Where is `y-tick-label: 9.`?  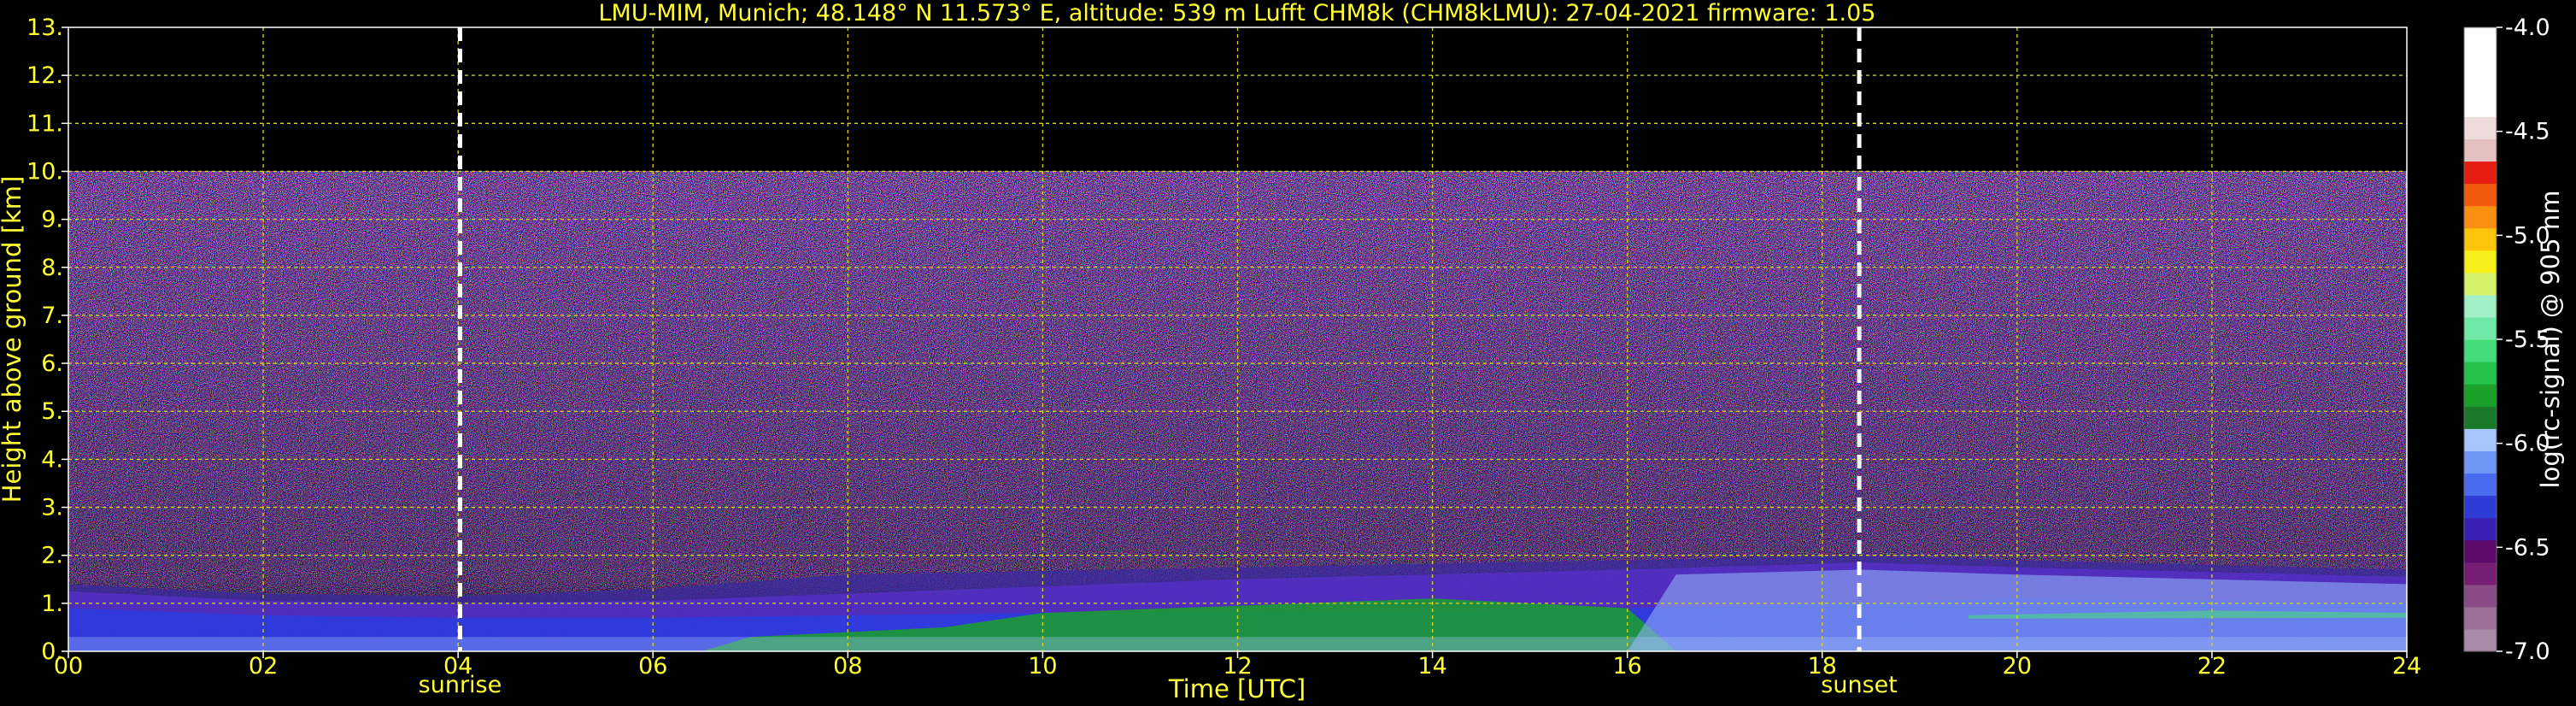
y-tick-label: 9. is located at coordinates (52, 220).